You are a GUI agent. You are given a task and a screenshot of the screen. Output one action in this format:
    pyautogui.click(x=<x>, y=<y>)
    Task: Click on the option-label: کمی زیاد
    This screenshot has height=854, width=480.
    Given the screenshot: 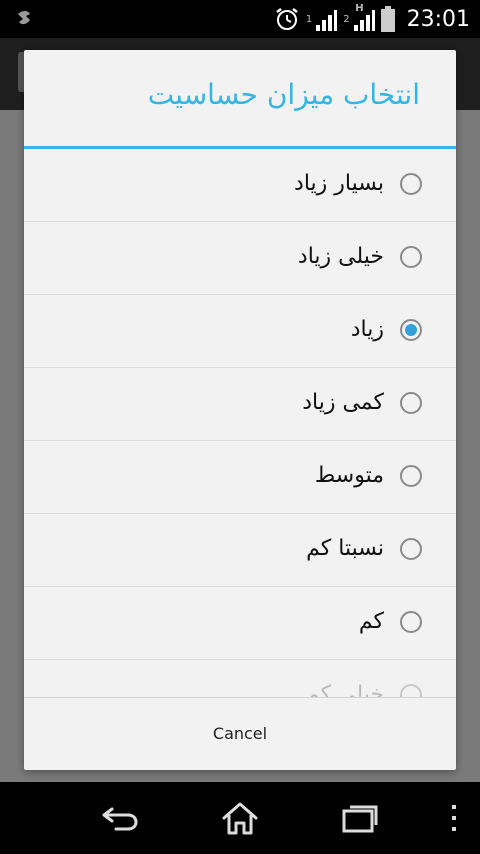 What is the action you would take?
    pyautogui.click(x=343, y=402)
    